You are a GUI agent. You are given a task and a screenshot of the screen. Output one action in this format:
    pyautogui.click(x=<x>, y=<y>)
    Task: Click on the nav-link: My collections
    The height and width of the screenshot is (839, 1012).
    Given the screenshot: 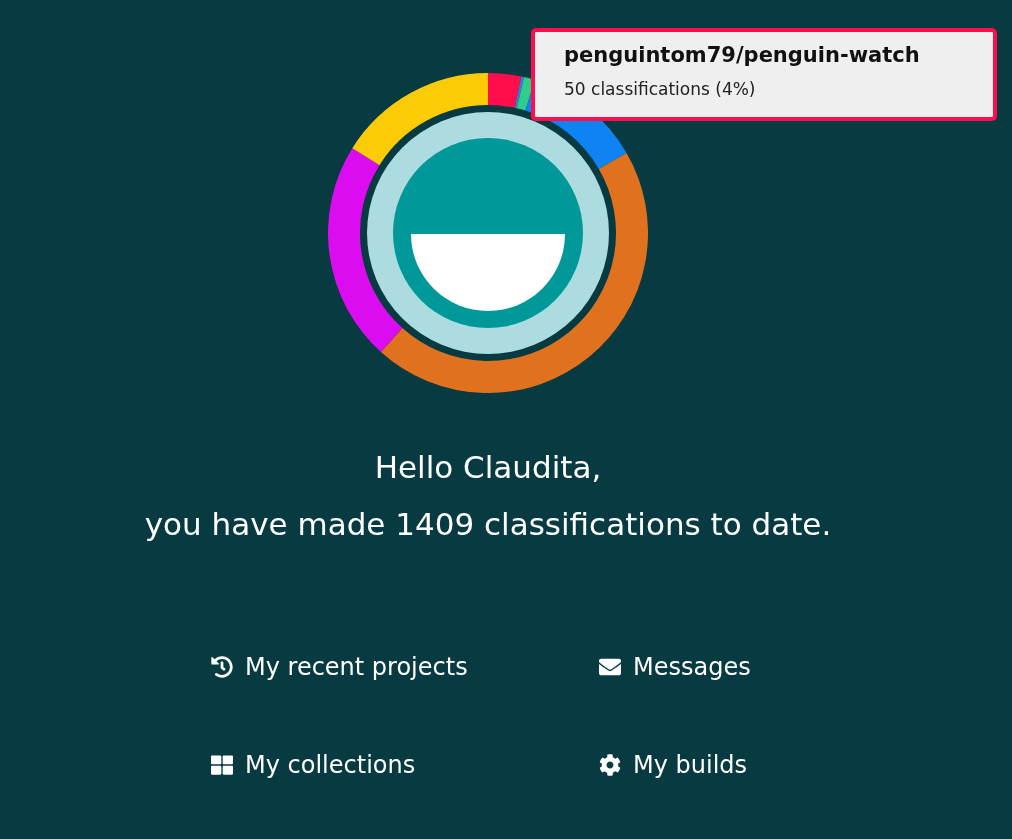 What is the action you would take?
    pyautogui.click(x=313, y=765)
    